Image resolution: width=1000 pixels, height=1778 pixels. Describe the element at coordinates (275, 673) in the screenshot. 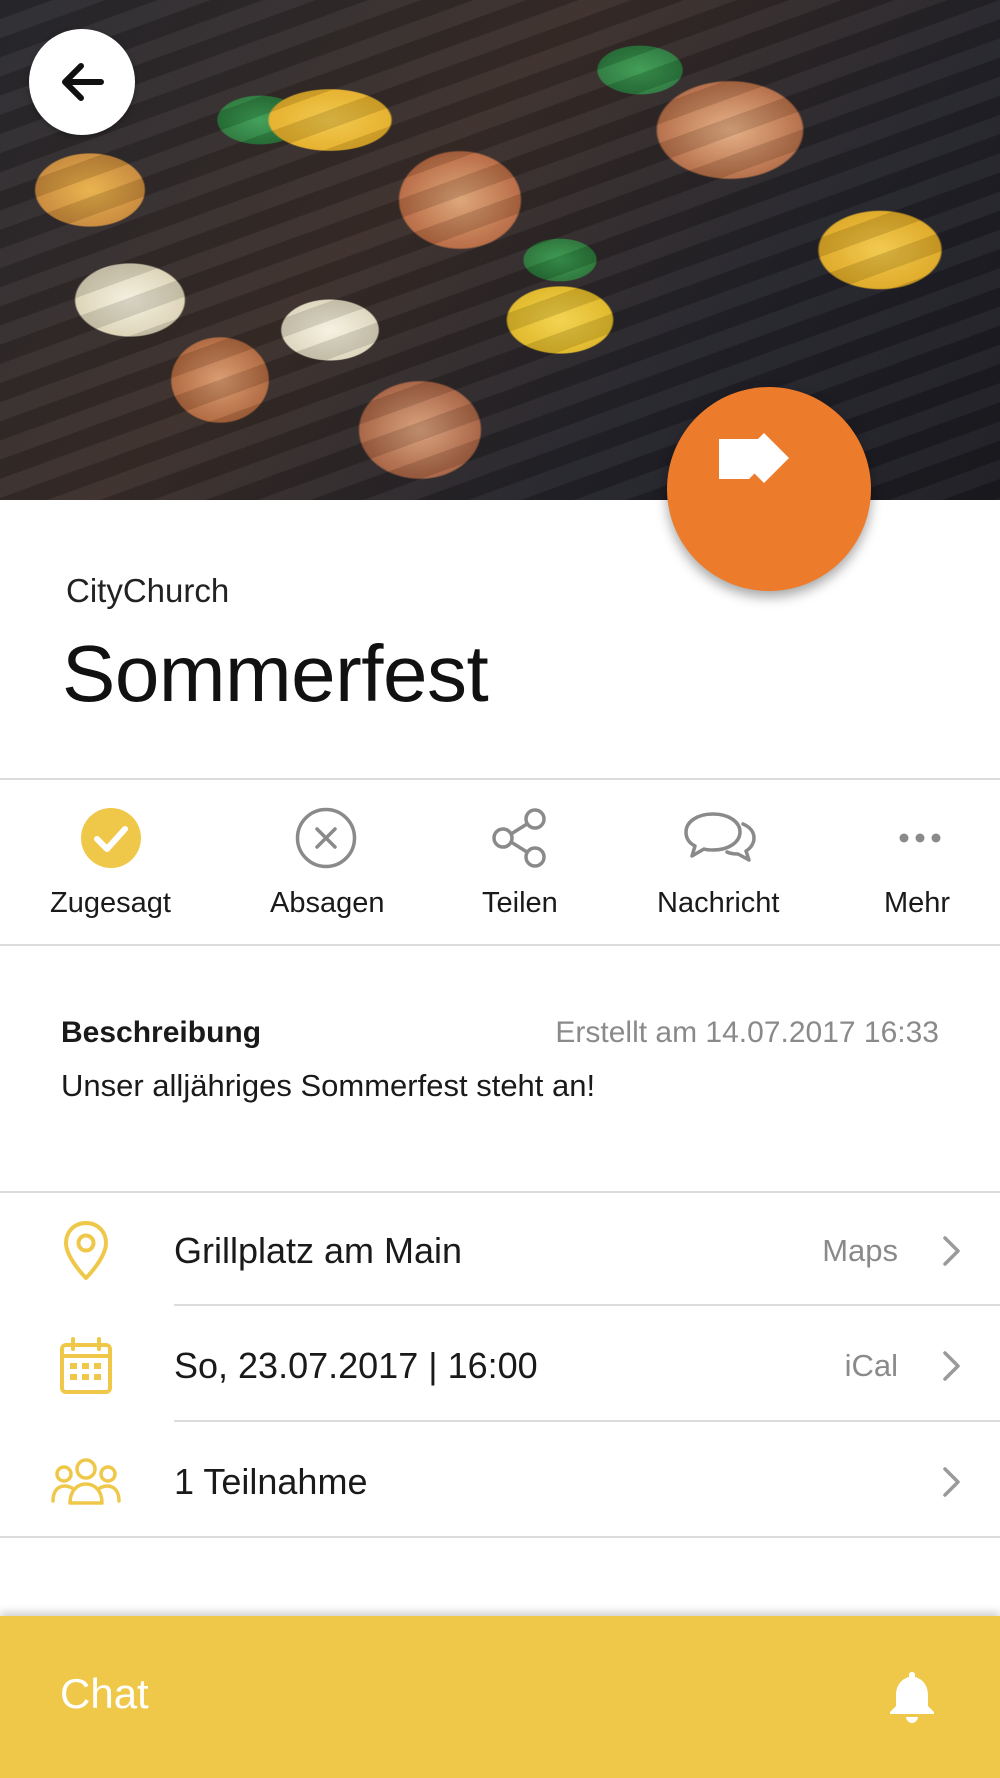

I see `event-title: Sommerfest` at that location.